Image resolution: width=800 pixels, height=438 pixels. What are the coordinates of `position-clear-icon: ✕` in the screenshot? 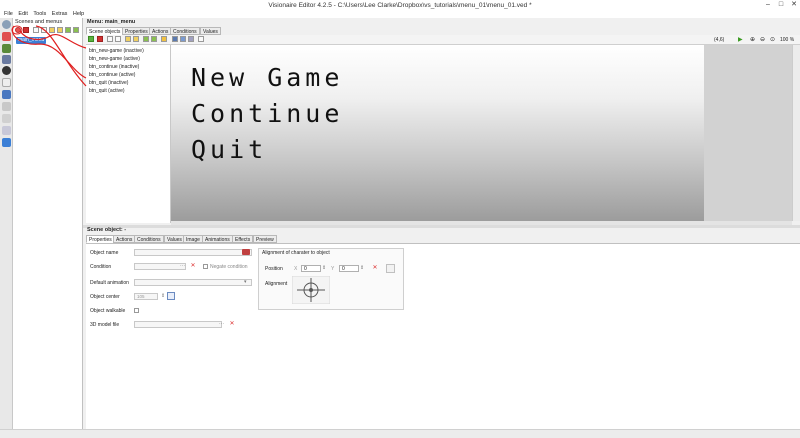 It's located at (375, 268).